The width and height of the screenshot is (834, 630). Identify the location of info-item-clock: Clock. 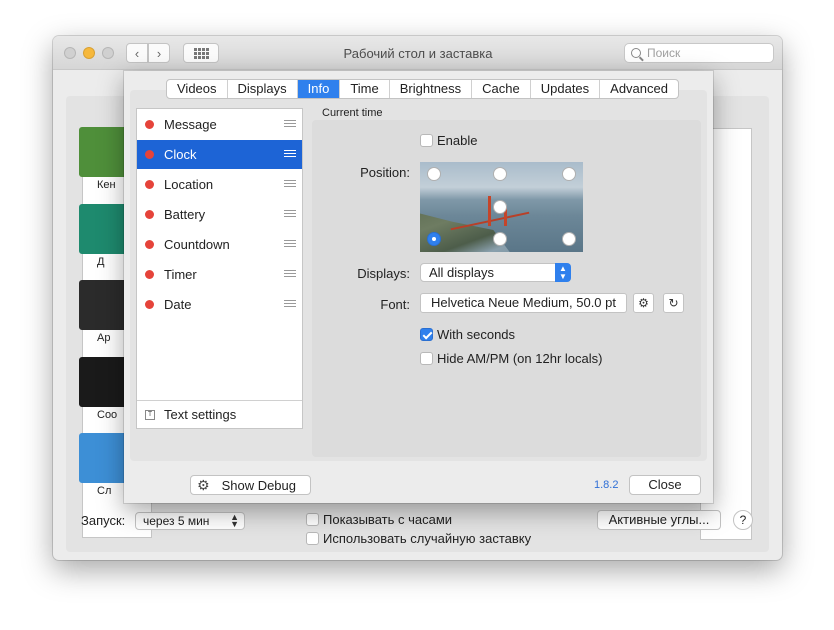
(219, 154).